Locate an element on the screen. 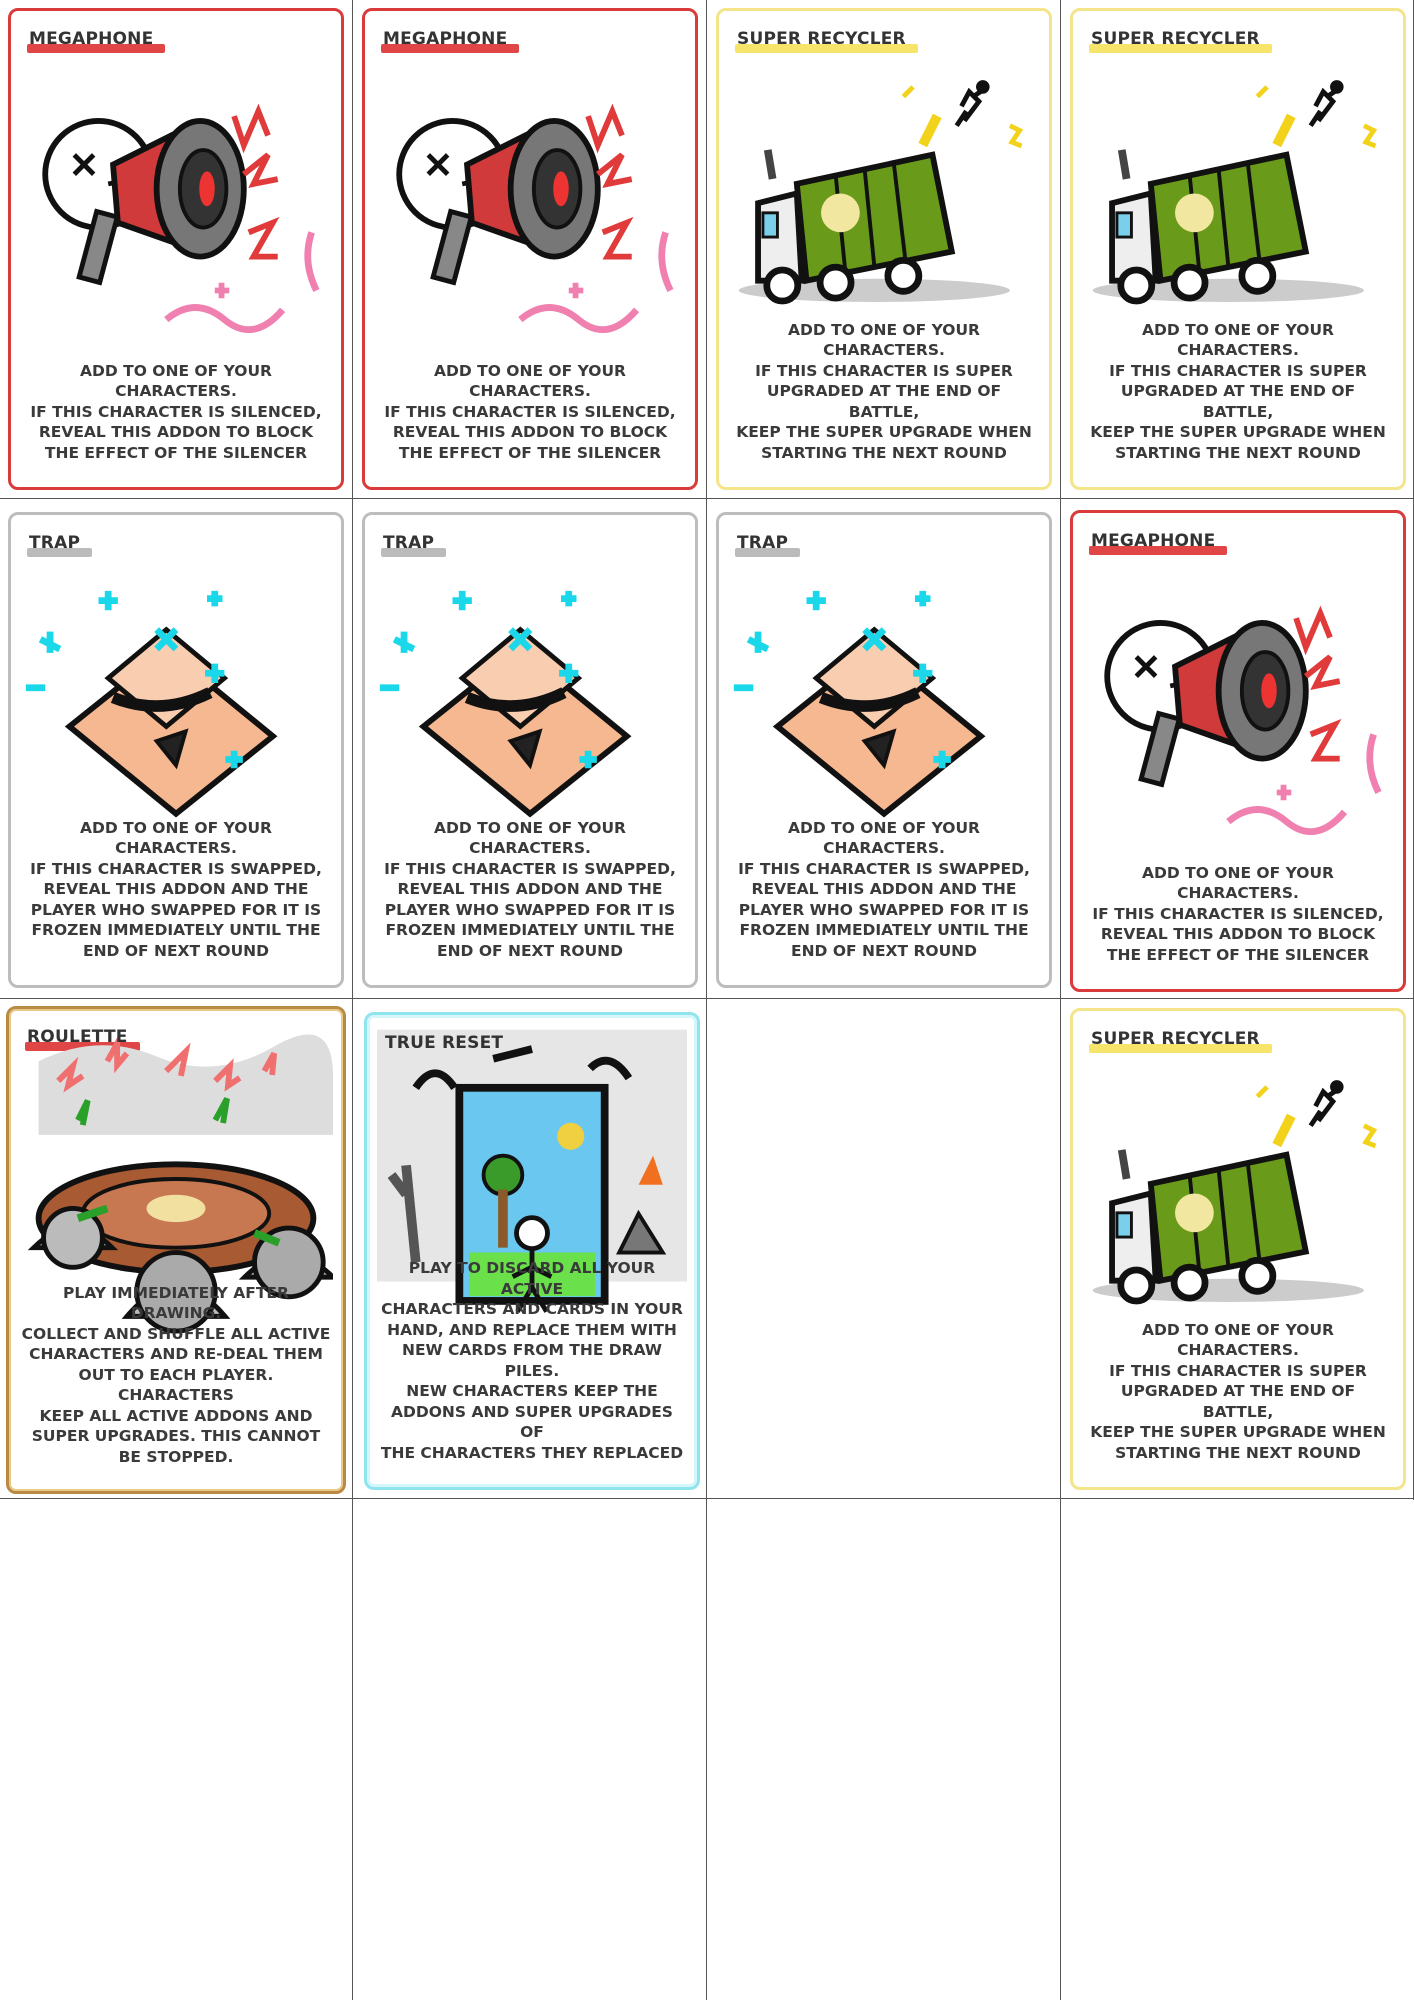 The image size is (1414, 2000). card-title: TRUE RESET is located at coordinates (449, 1045).